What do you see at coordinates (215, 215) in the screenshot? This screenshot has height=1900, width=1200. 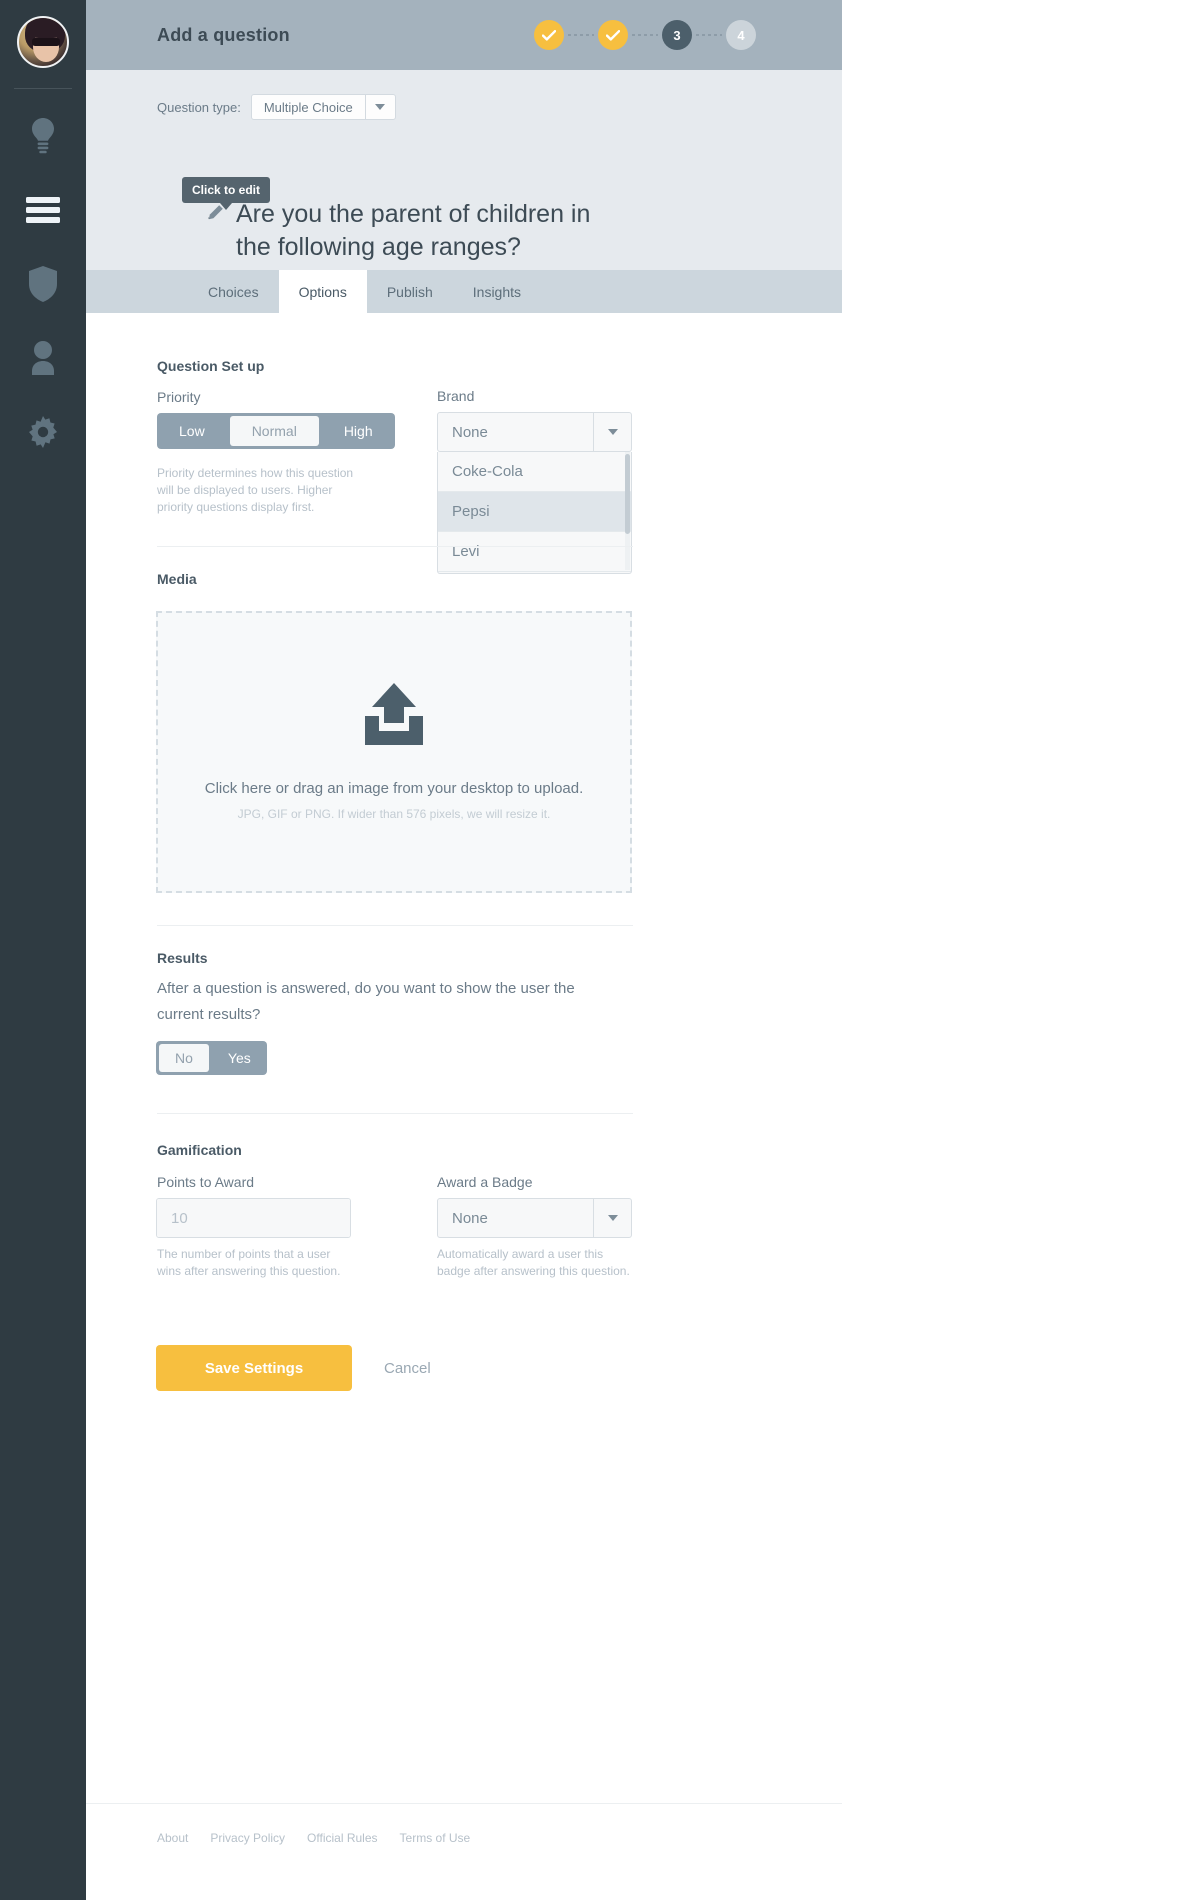 I see `pencil-icon` at bounding box center [215, 215].